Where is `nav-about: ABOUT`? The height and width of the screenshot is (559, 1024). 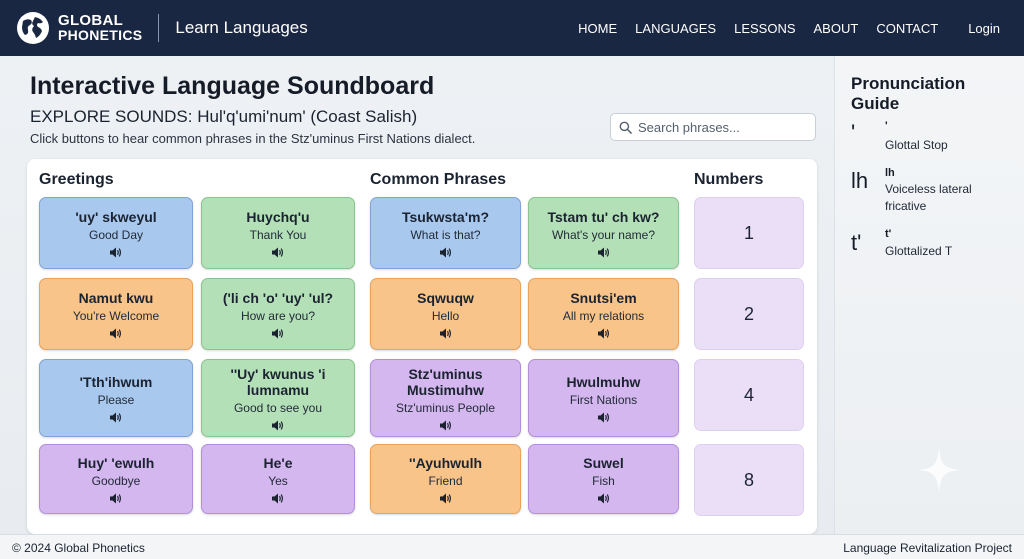
nav-about: ABOUT is located at coordinates (836, 28).